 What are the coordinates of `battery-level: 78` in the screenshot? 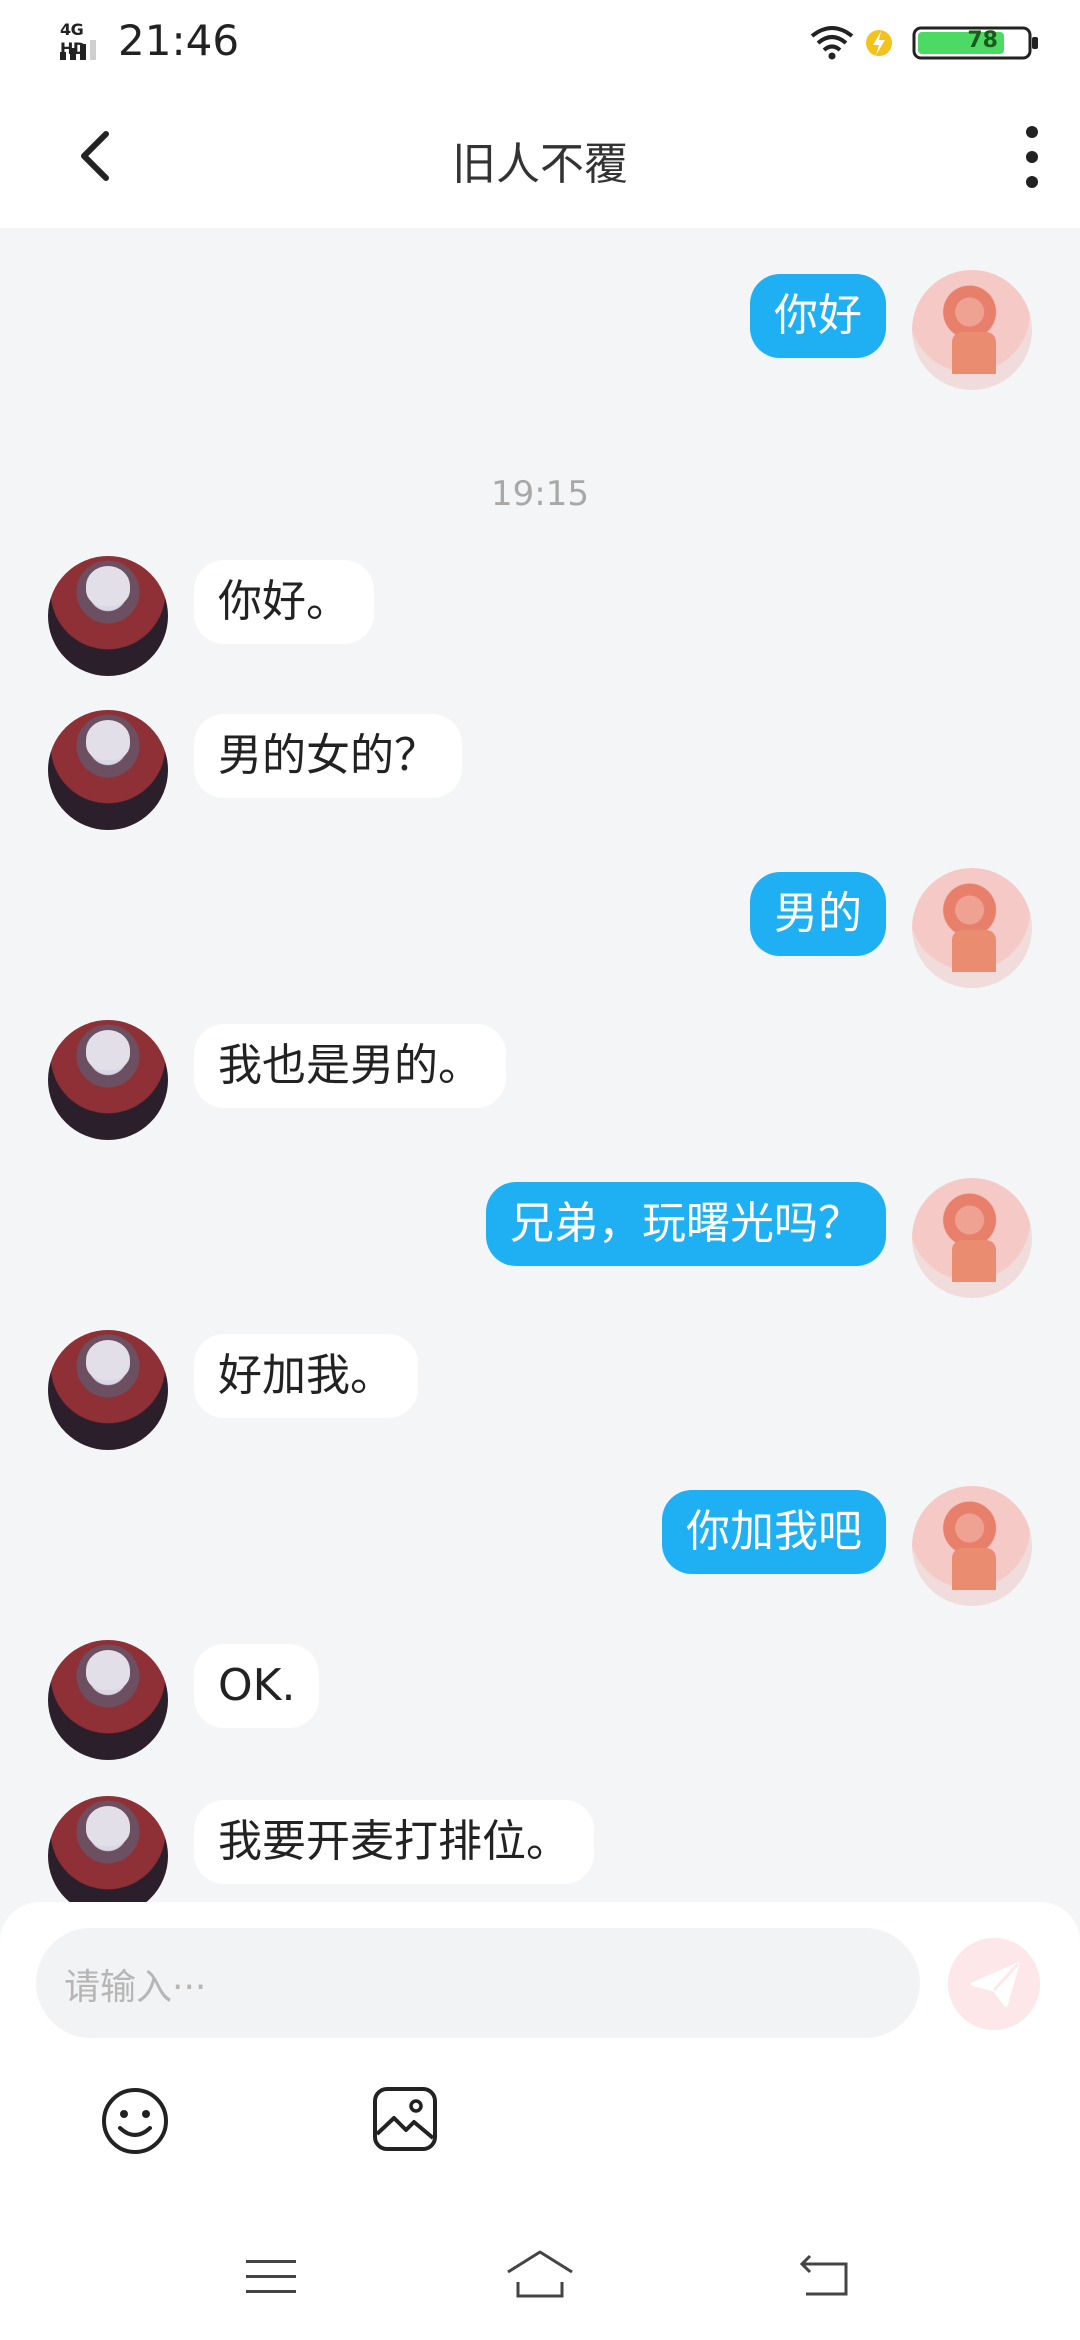 It's located at (982, 40).